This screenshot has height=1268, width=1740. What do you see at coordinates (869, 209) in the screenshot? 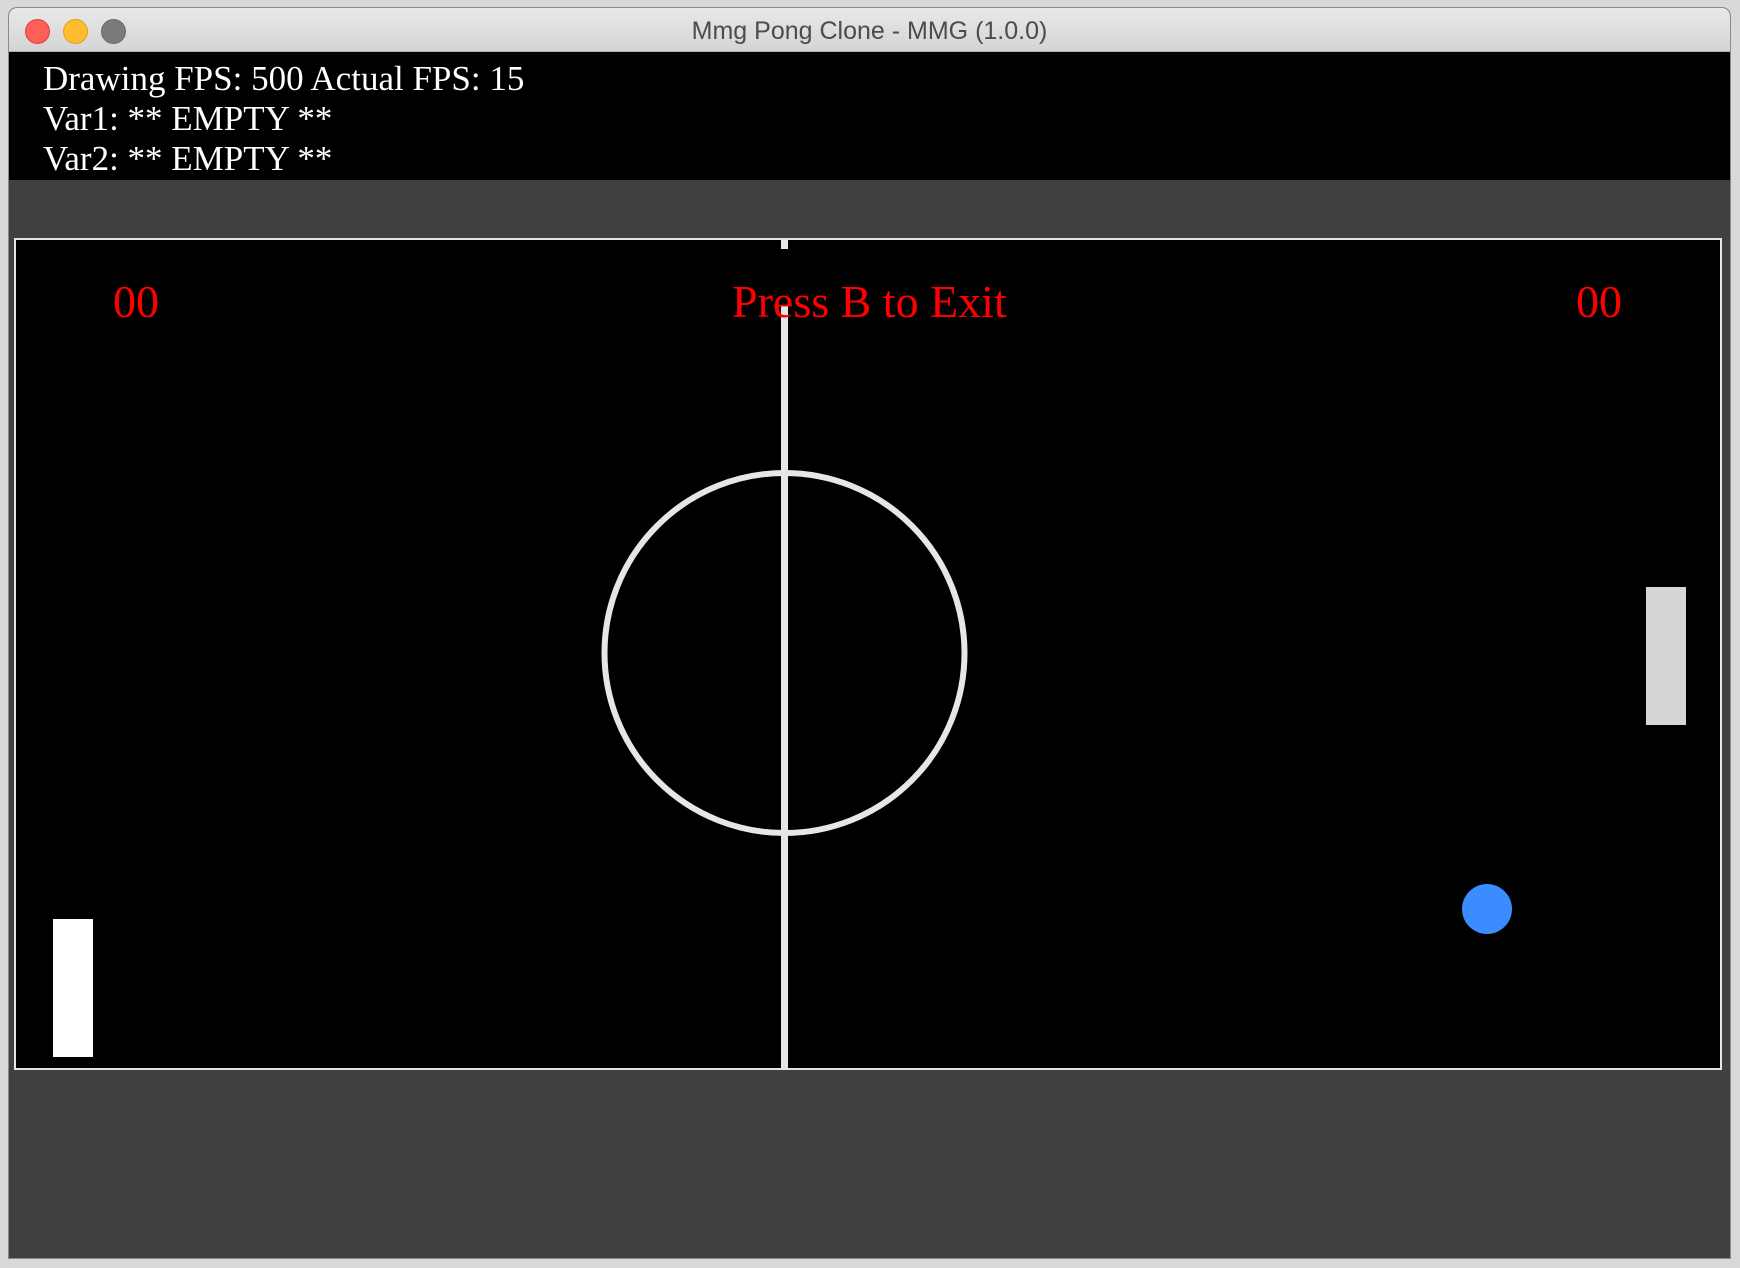
I see `top-letterbox` at bounding box center [869, 209].